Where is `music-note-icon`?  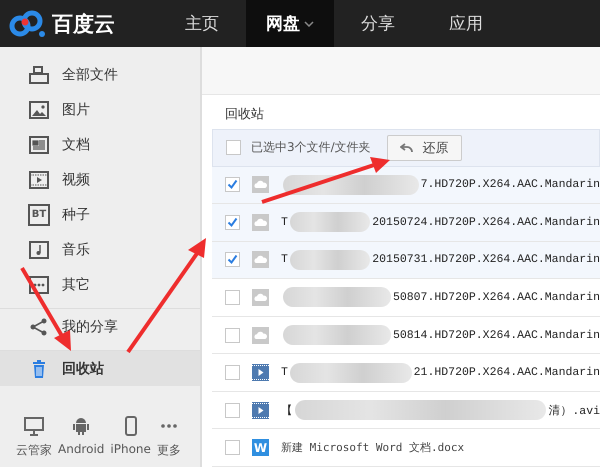 music-note-icon is located at coordinates (39, 249).